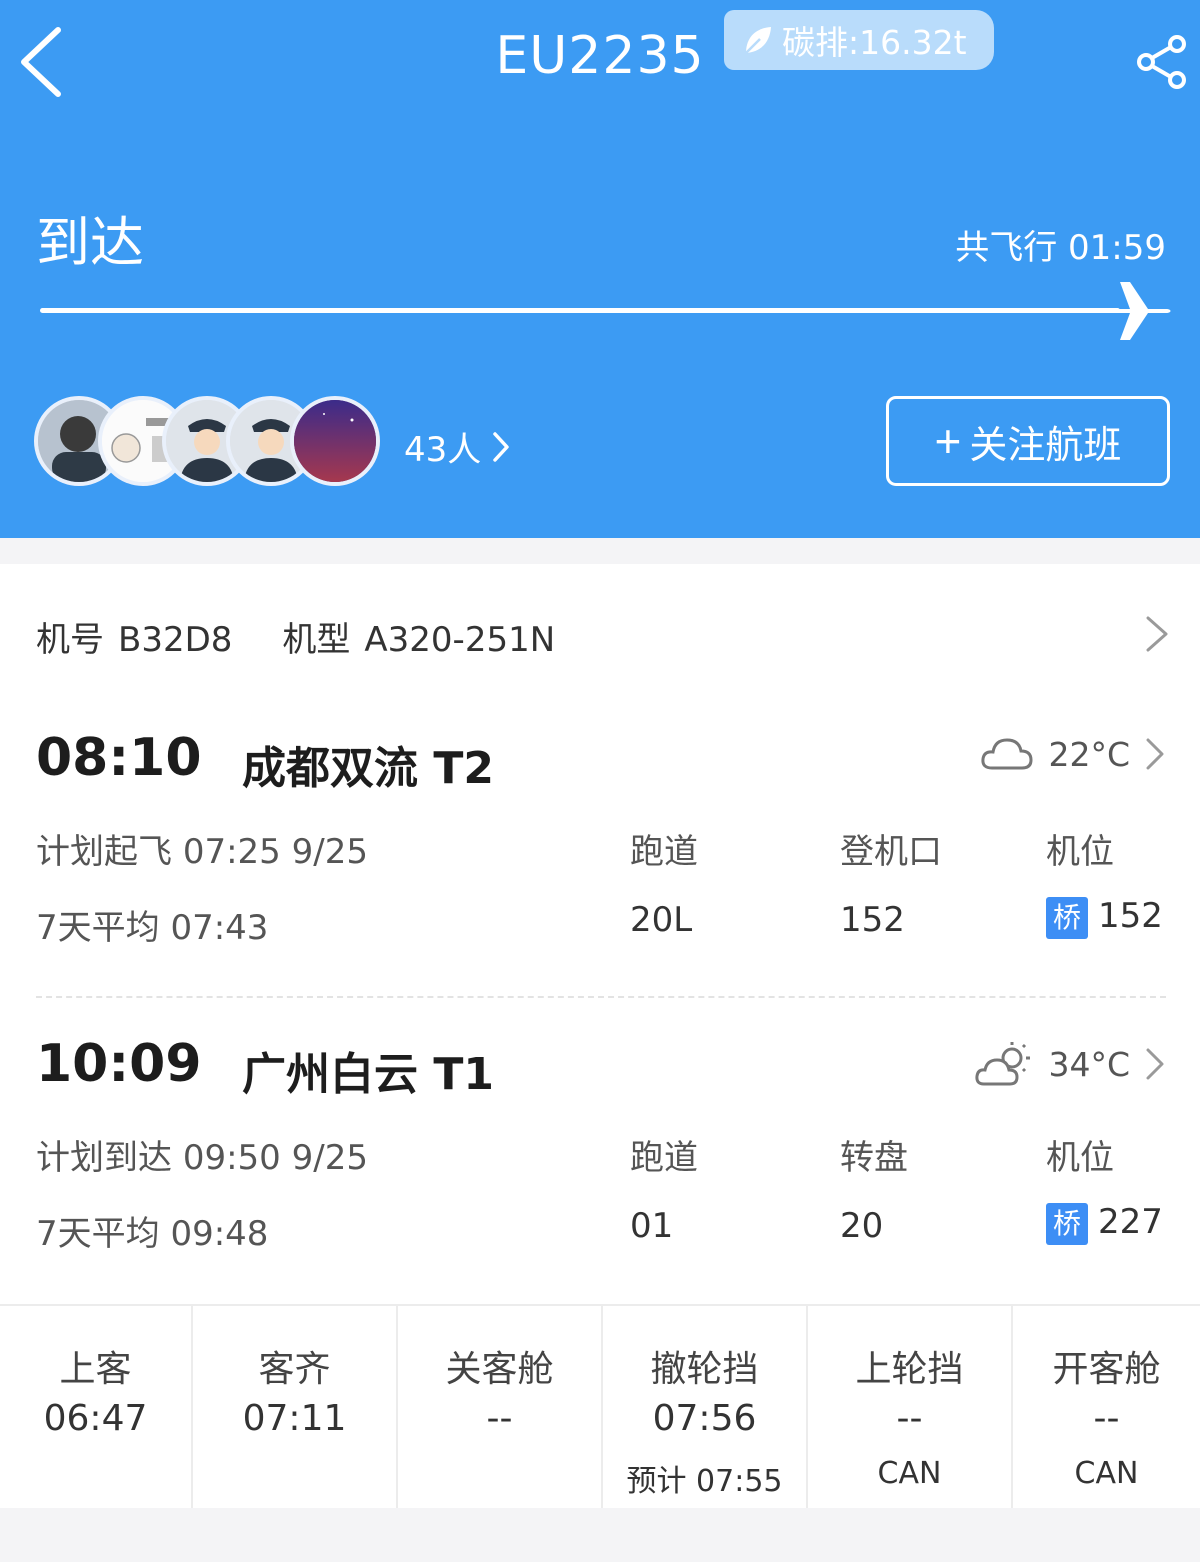  I want to click on flight-number: EU2235, so click(600, 56).